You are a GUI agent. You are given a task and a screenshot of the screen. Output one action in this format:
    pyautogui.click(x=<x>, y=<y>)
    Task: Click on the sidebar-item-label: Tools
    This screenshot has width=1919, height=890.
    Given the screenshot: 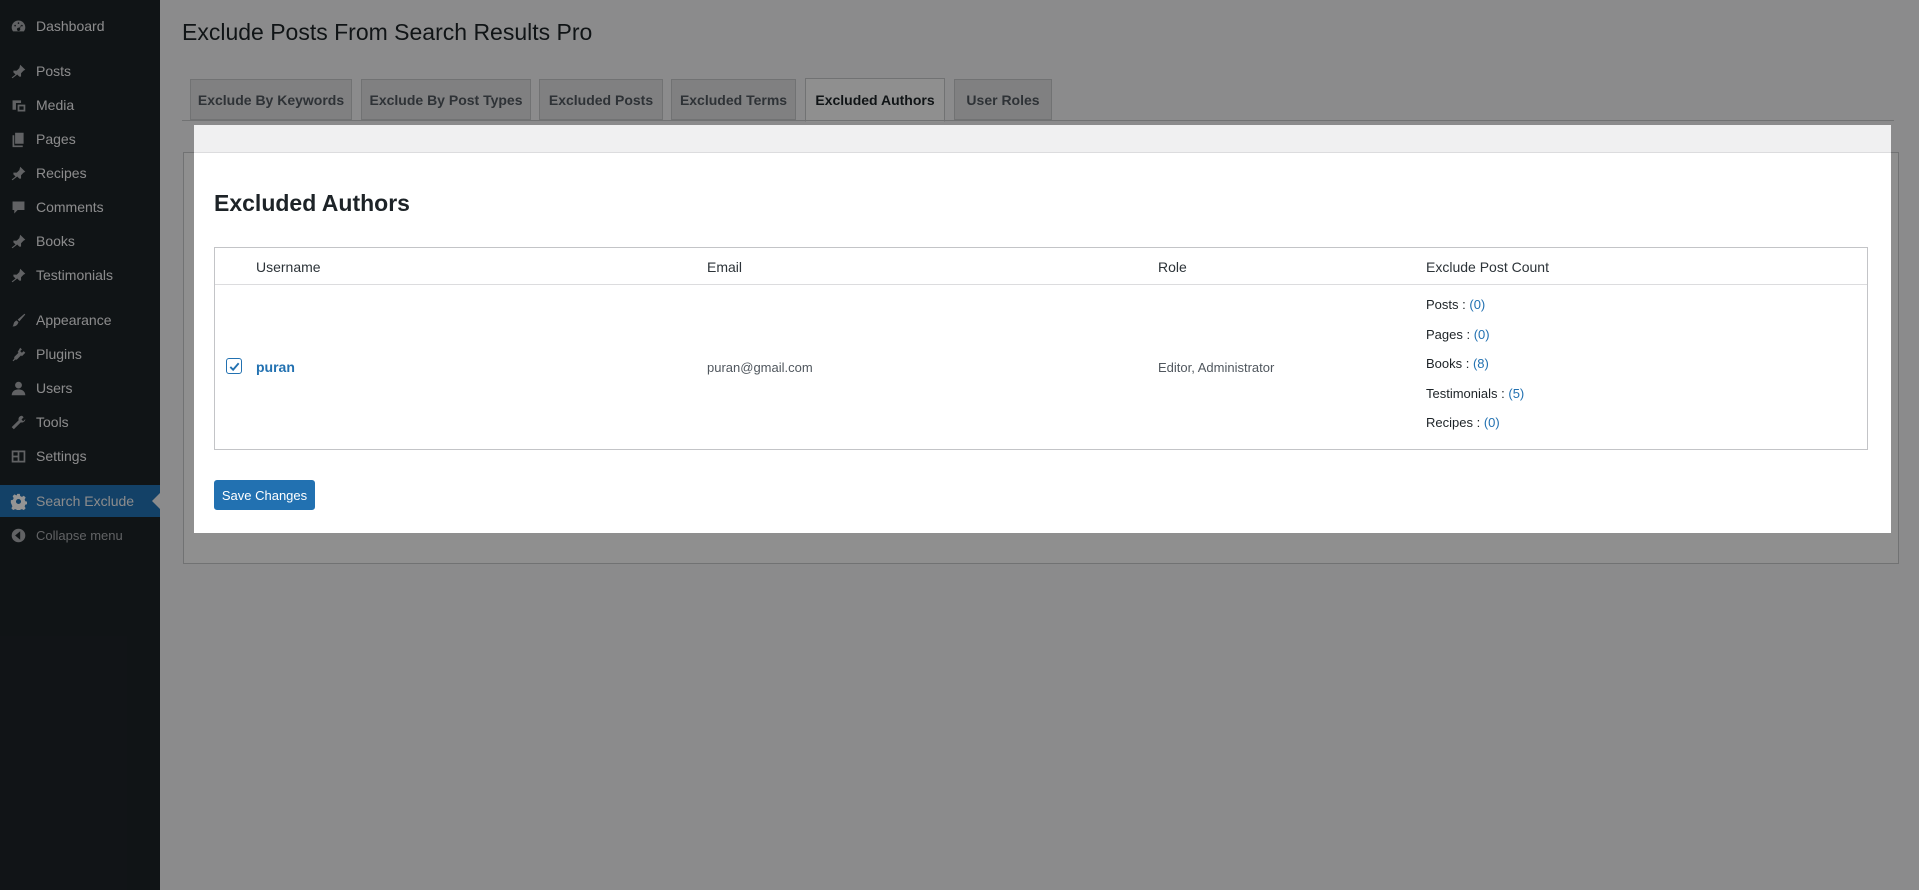 What is the action you would take?
    pyautogui.click(x=52, y=422)
    